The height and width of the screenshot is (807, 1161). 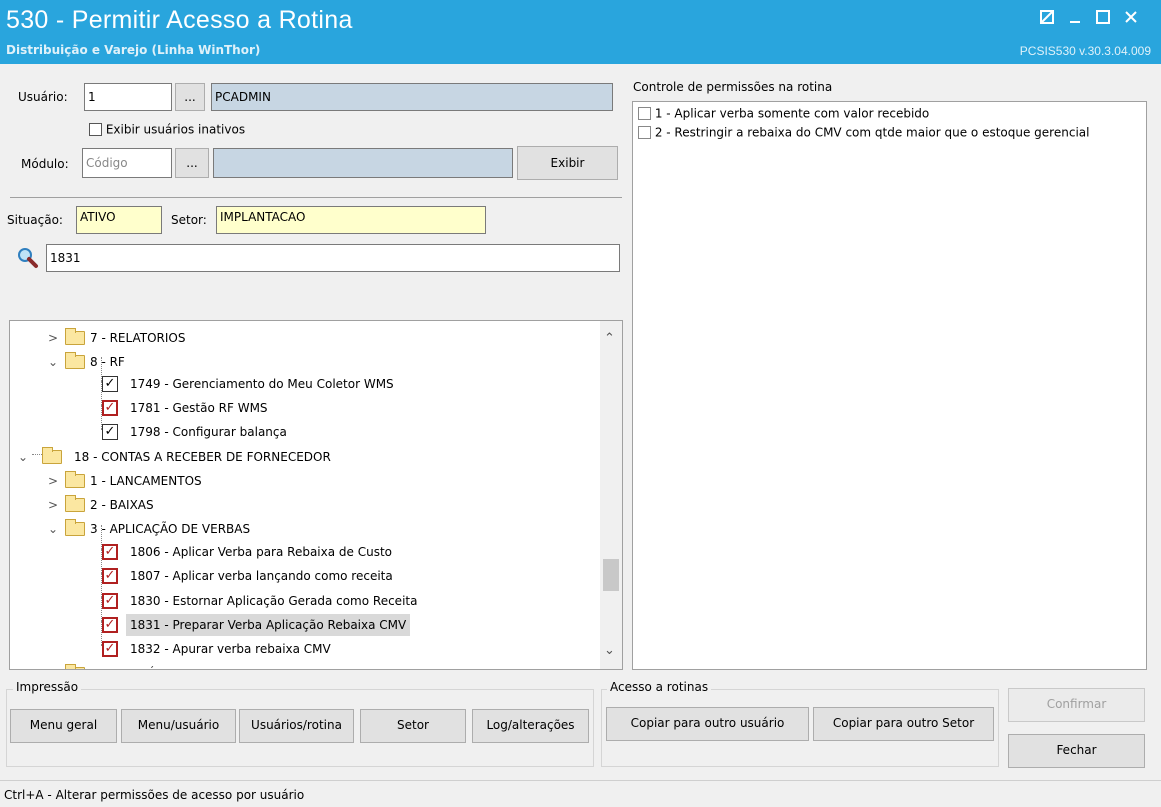 I want to click on tree-node: > 1 - LANCAMENTOS, so click(x=305, y=481).